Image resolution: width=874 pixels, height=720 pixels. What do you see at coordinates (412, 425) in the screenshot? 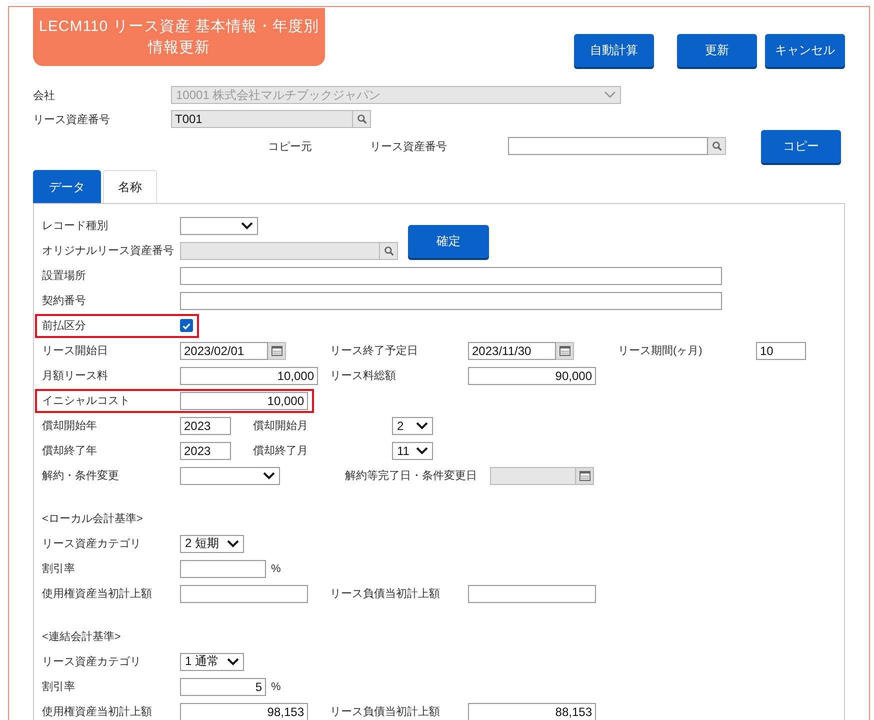
I see `month-dropdown: 2` at bounding box center [412, 425].